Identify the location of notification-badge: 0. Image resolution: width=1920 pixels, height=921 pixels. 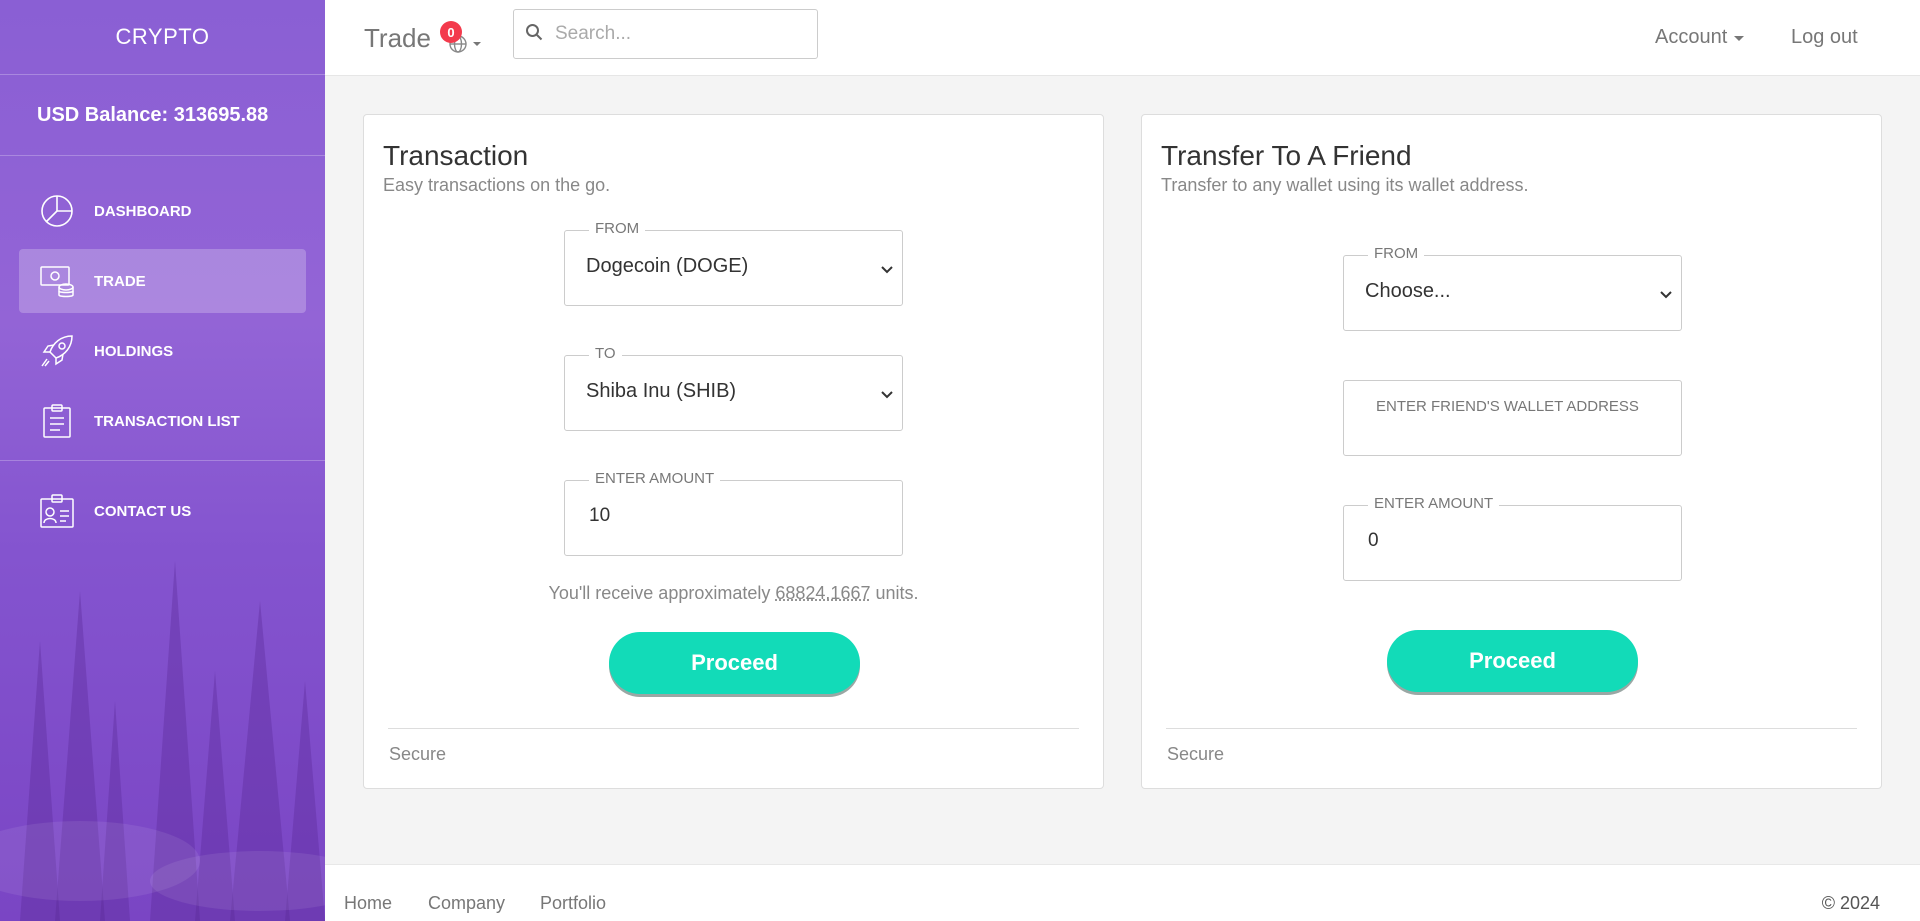
(451, 32).